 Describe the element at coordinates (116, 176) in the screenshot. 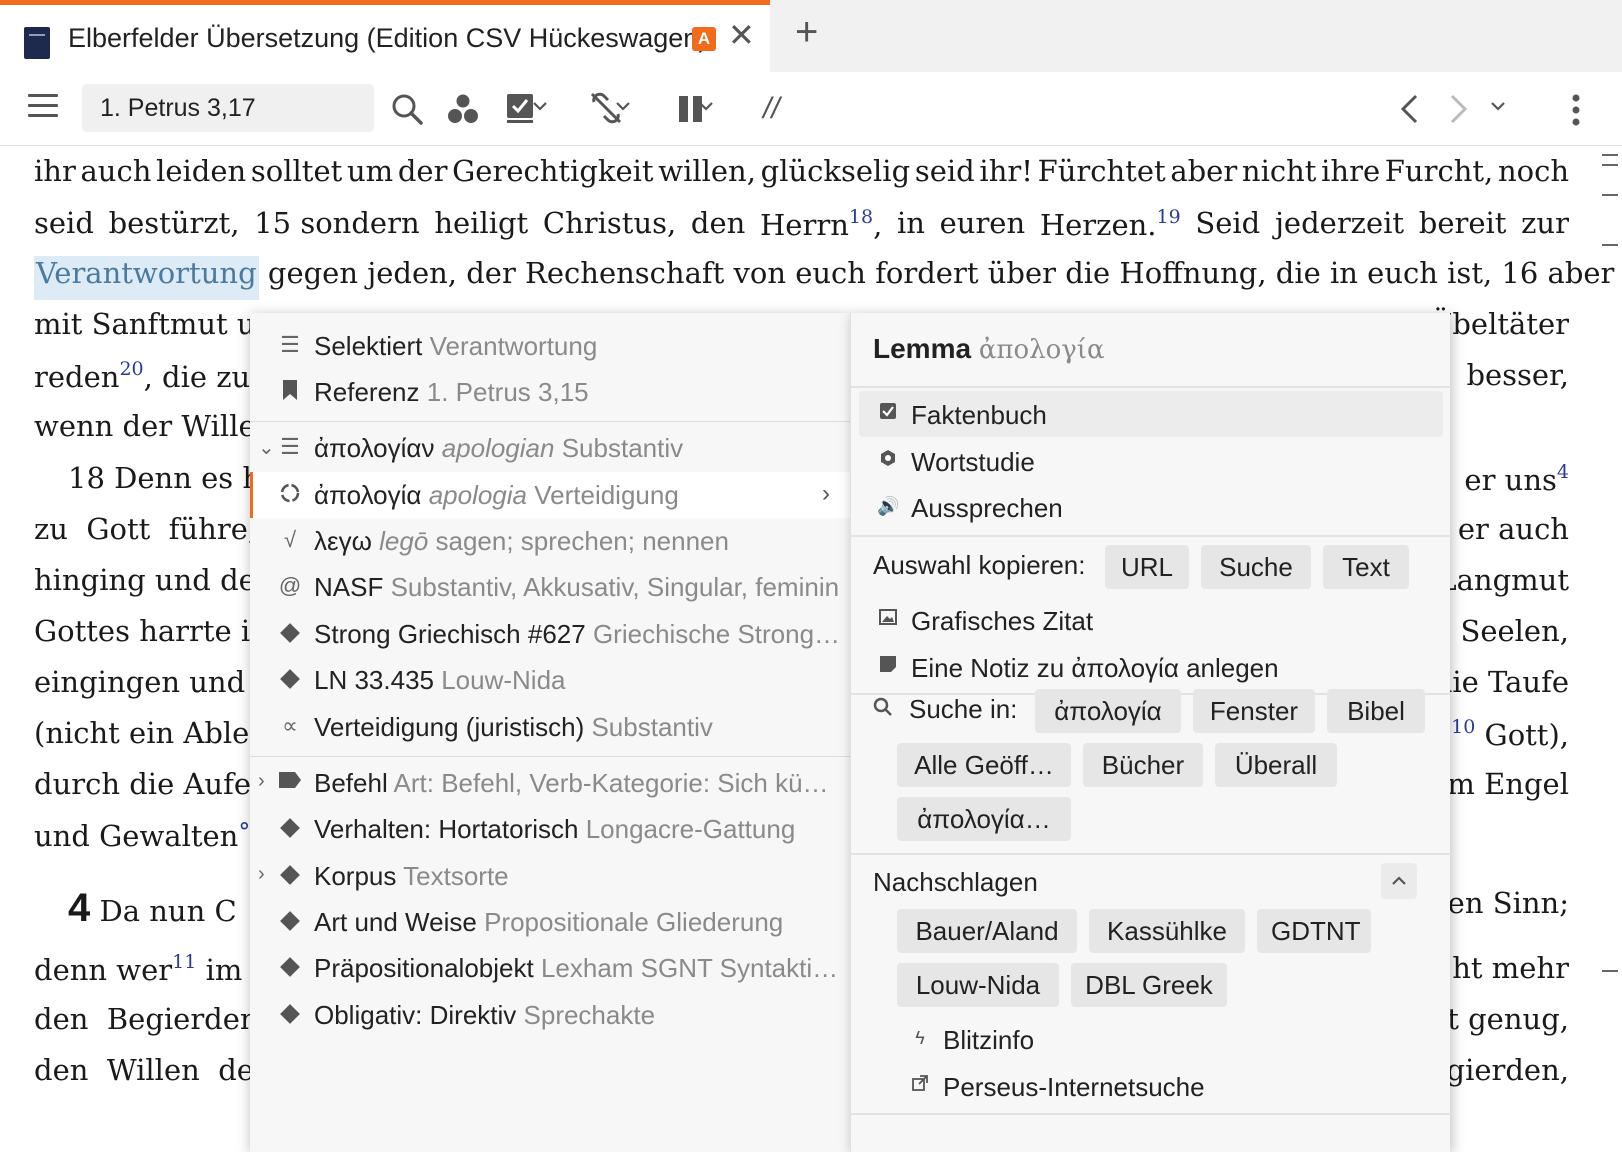

I see `text-word: auch` at that location.